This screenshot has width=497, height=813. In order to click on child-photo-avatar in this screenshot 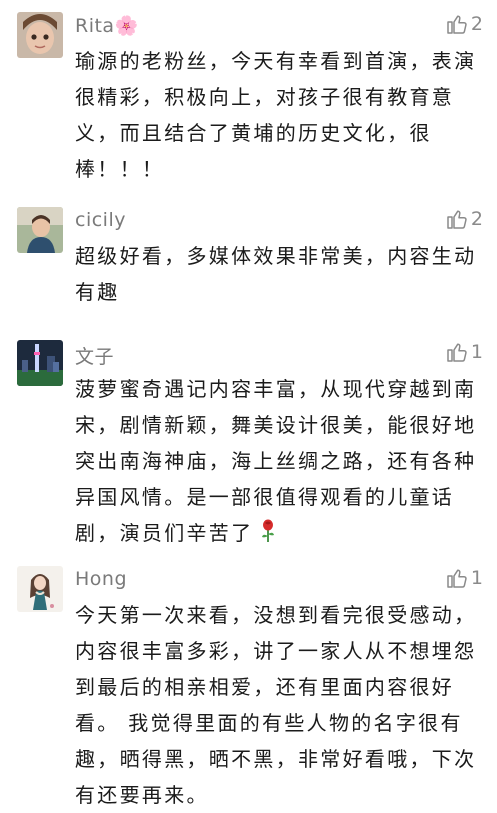, I will do `click(40, 230)`.